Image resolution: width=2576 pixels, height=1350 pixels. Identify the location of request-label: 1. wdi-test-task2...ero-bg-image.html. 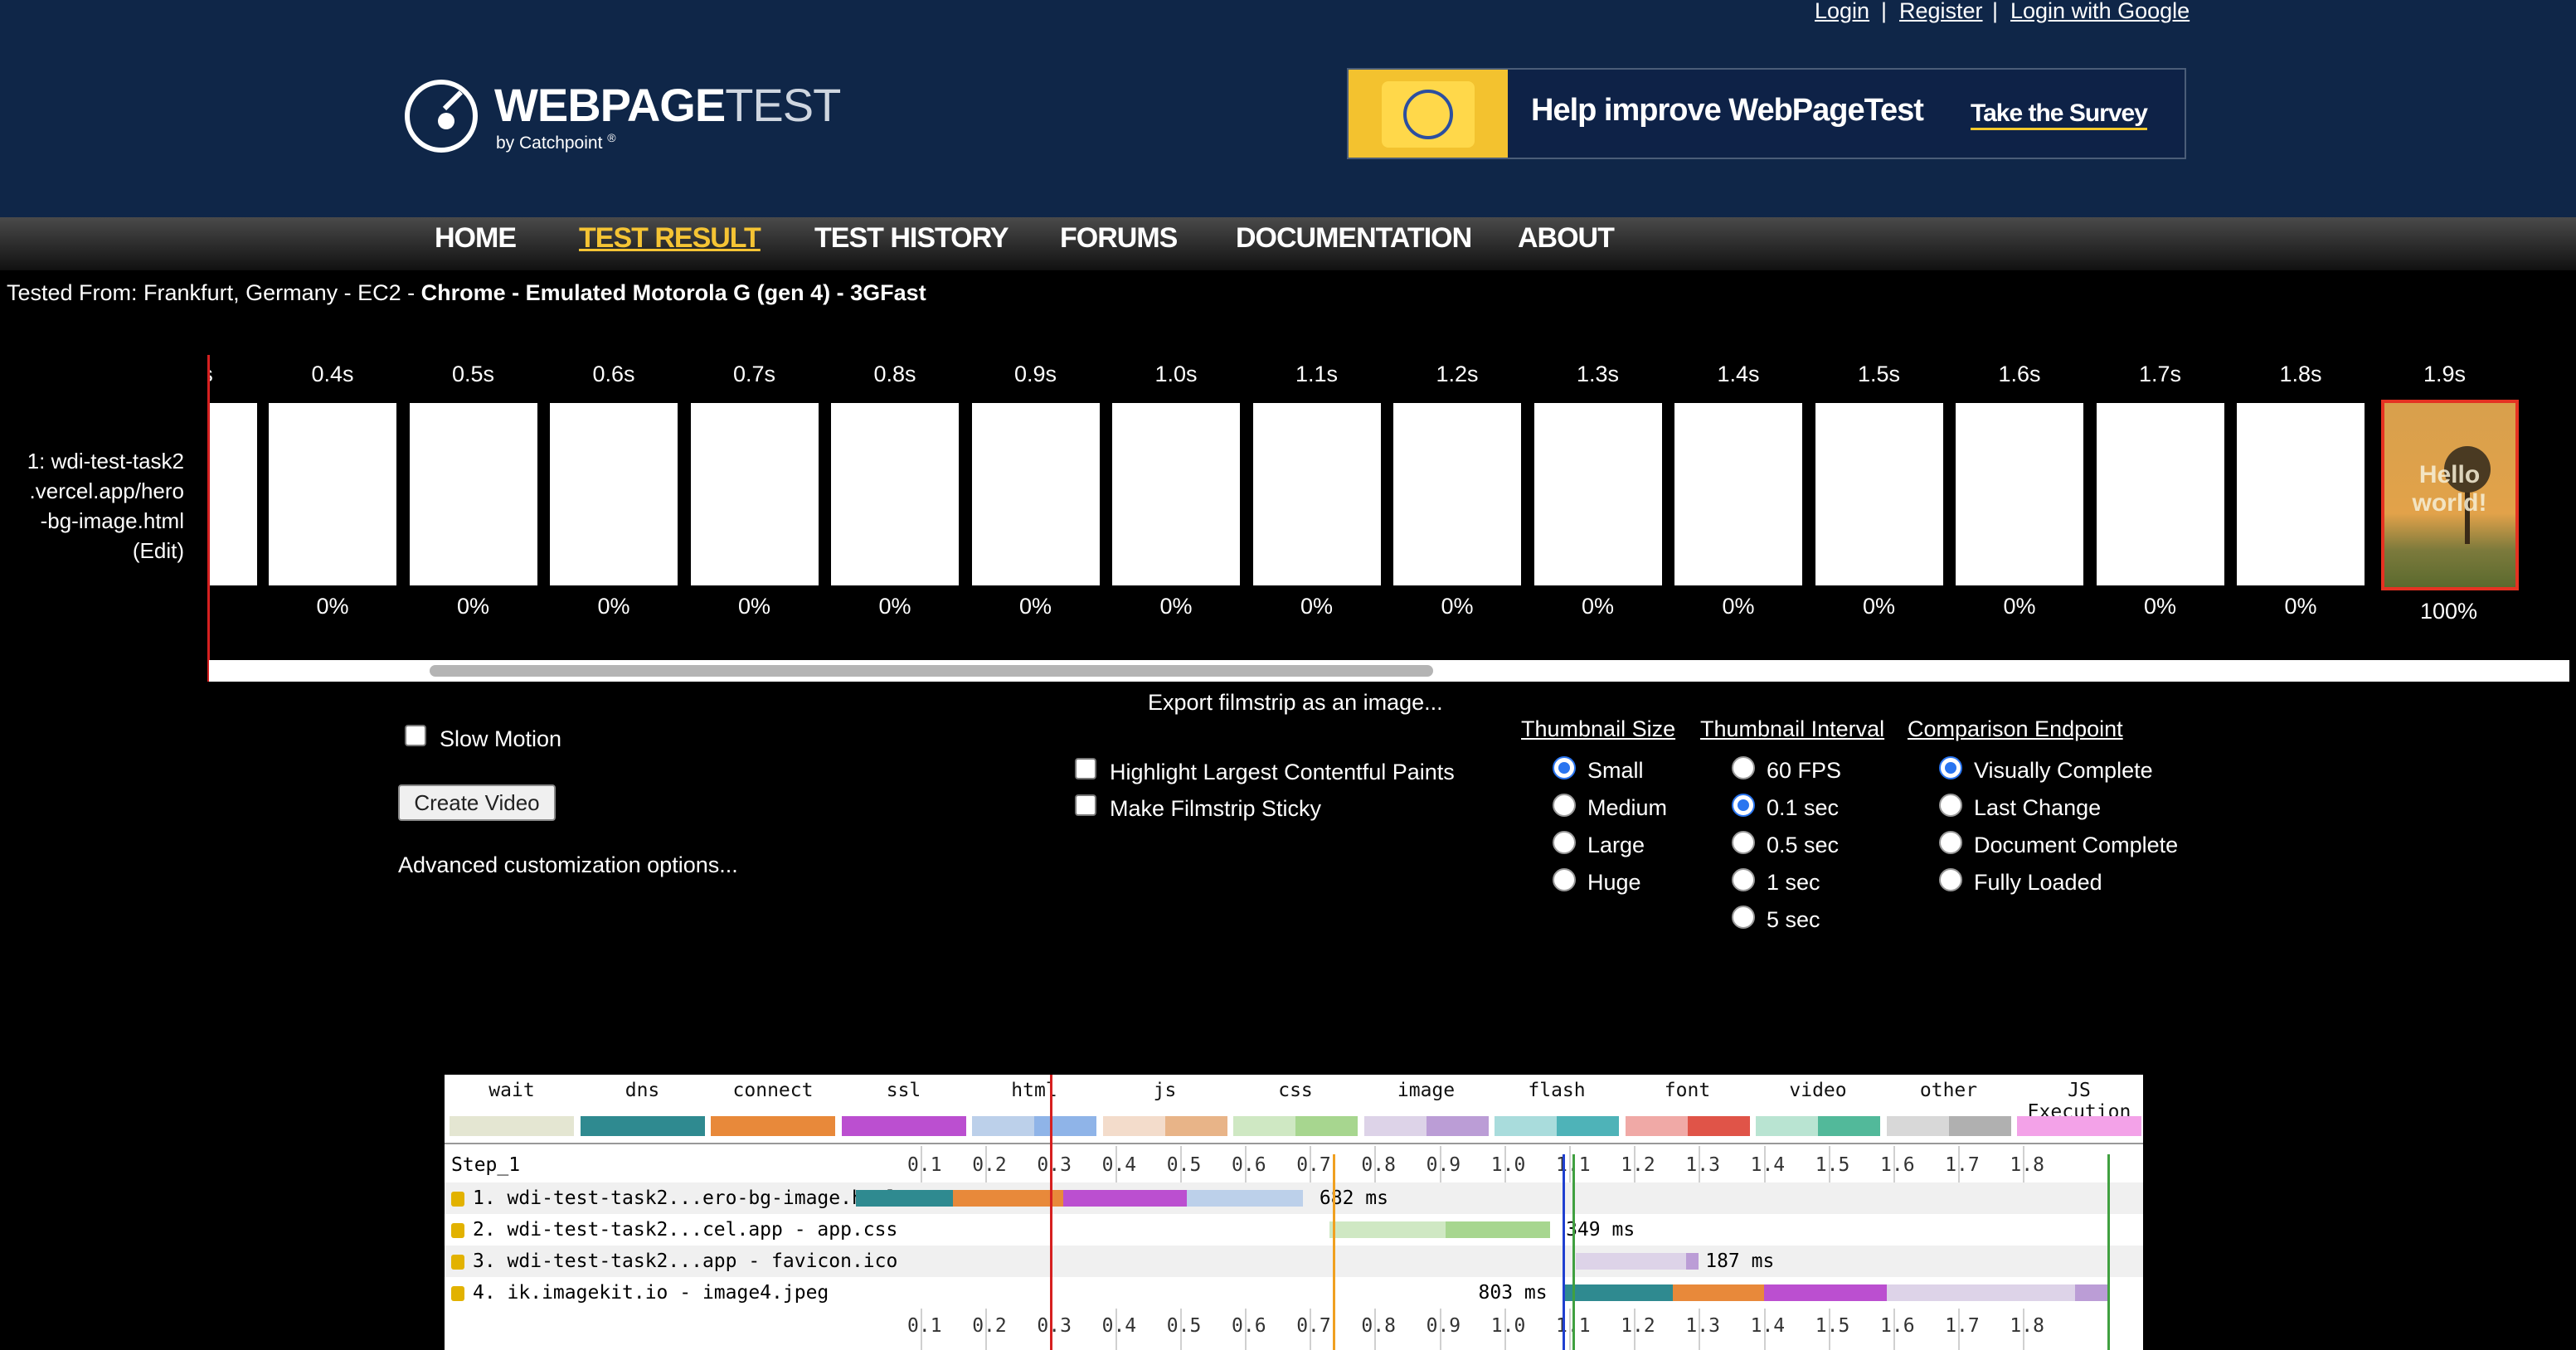
(674, 1198).